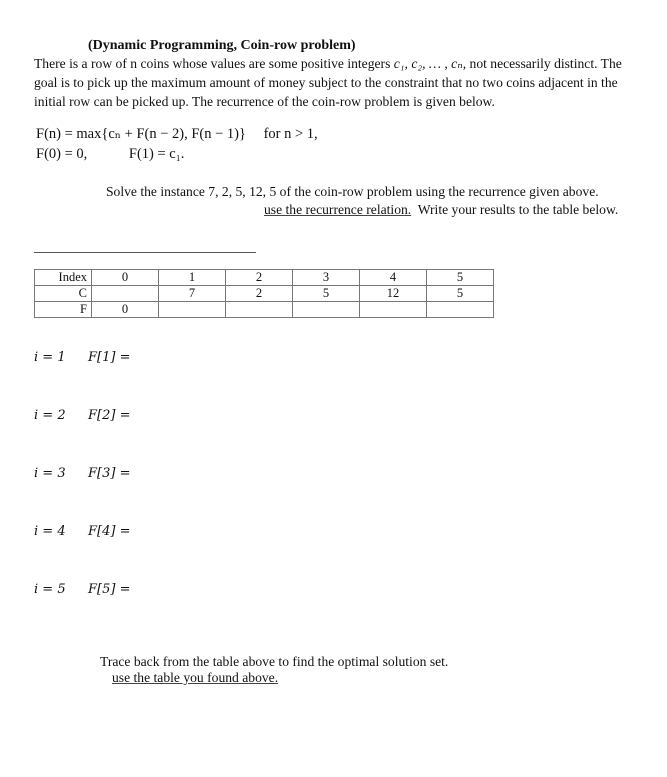 Image resolution: width=667 pixels, height=777 pixels. What do you see at coordinates (145, 252) in the screenshot?
I see `horizontal-rule` at bounding box center [145, 252].